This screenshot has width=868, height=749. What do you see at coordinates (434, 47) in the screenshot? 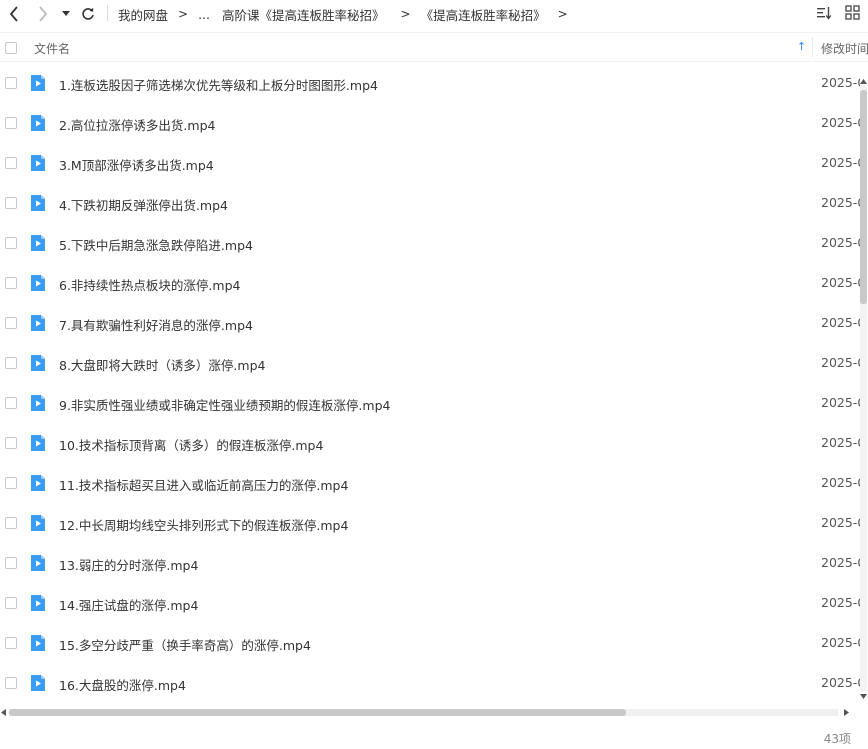
I see `file-list-header: 文件名 ↑ 修改时间` at bounding box center [434, 47].